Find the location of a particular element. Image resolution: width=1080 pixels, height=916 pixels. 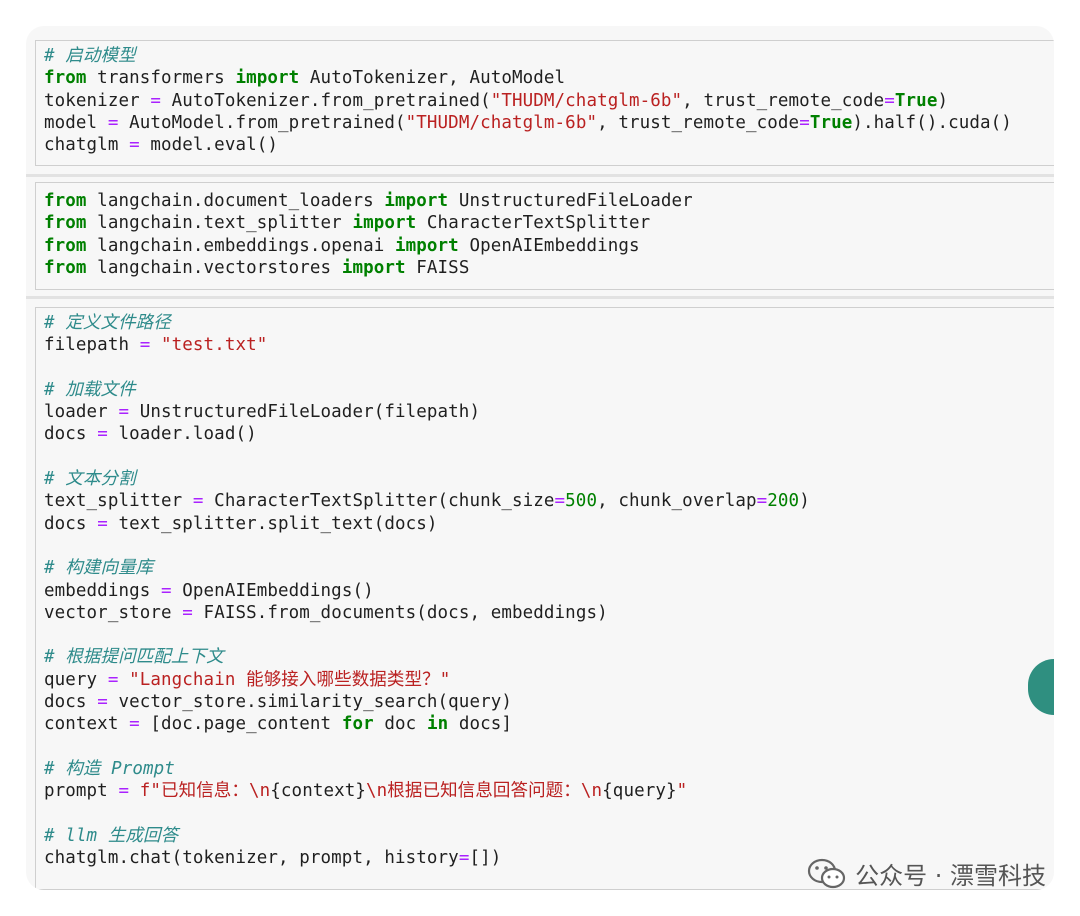

code-token: CharacterTextSplitter(chunk_size is located at coordinates (379, 501).